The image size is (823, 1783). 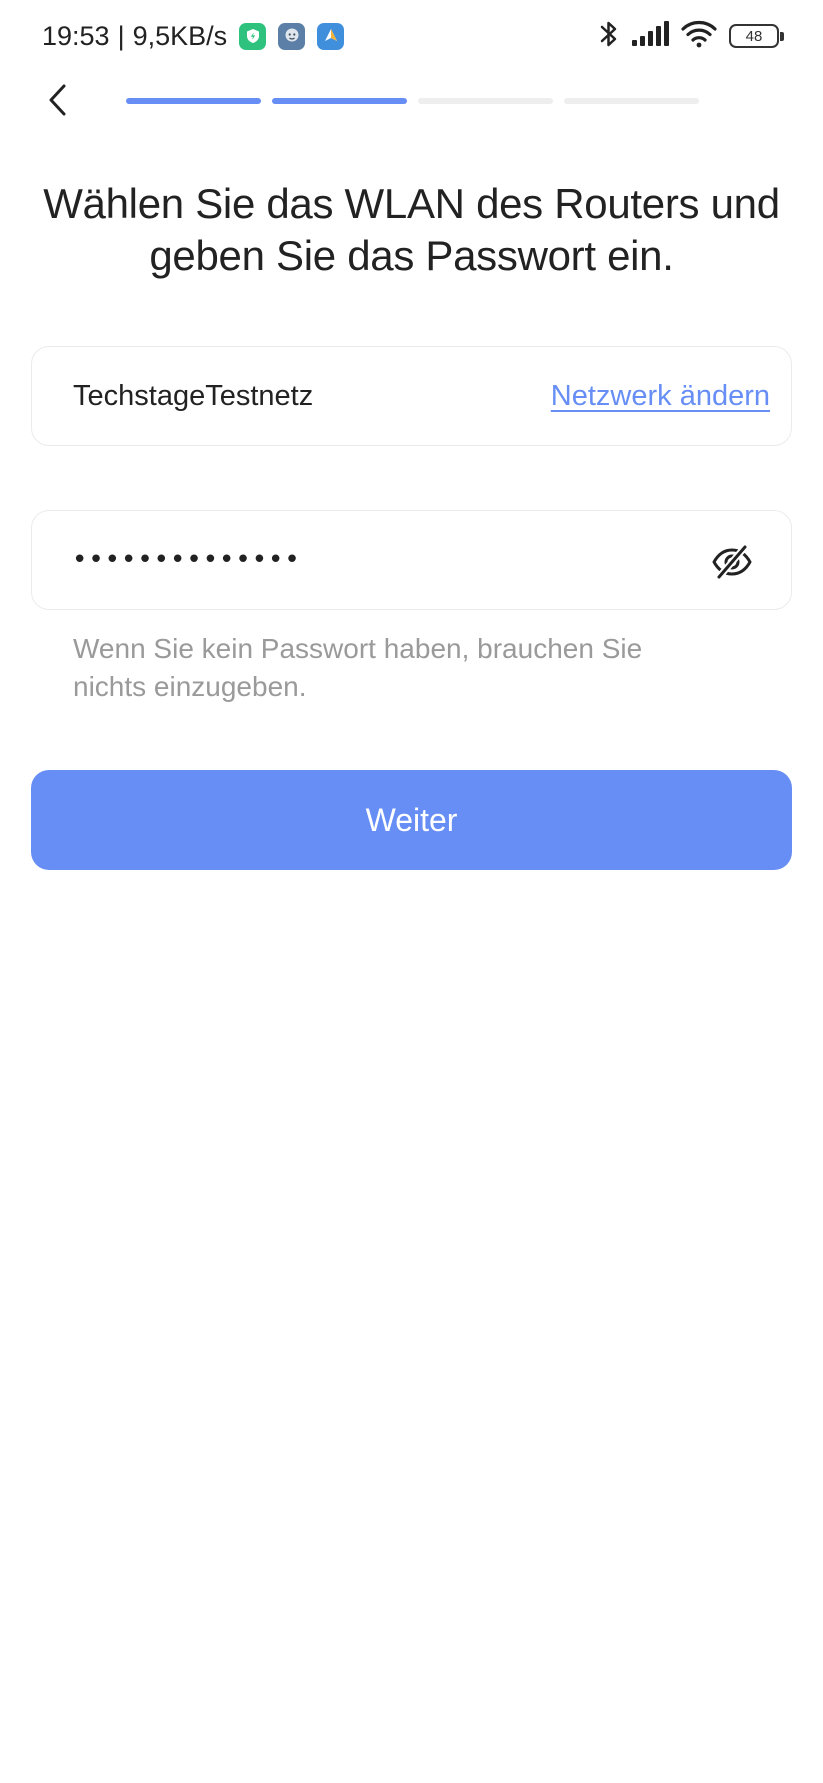 I want to click on status-left: 19:53 | 9,5KB/s, so click(x=193, y=36).